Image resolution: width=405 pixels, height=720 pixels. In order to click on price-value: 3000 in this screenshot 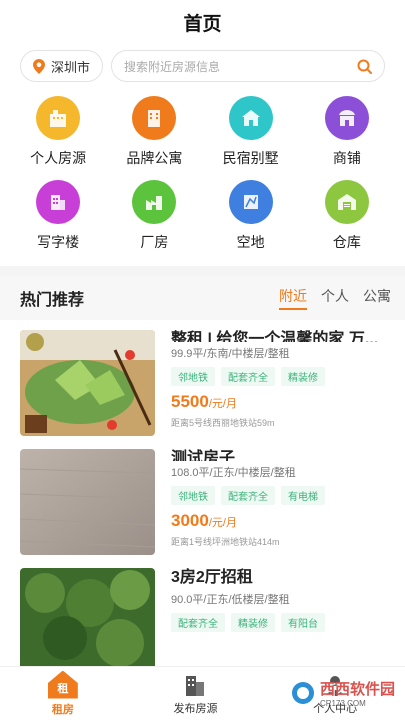, I will do `click(190, 520)`.